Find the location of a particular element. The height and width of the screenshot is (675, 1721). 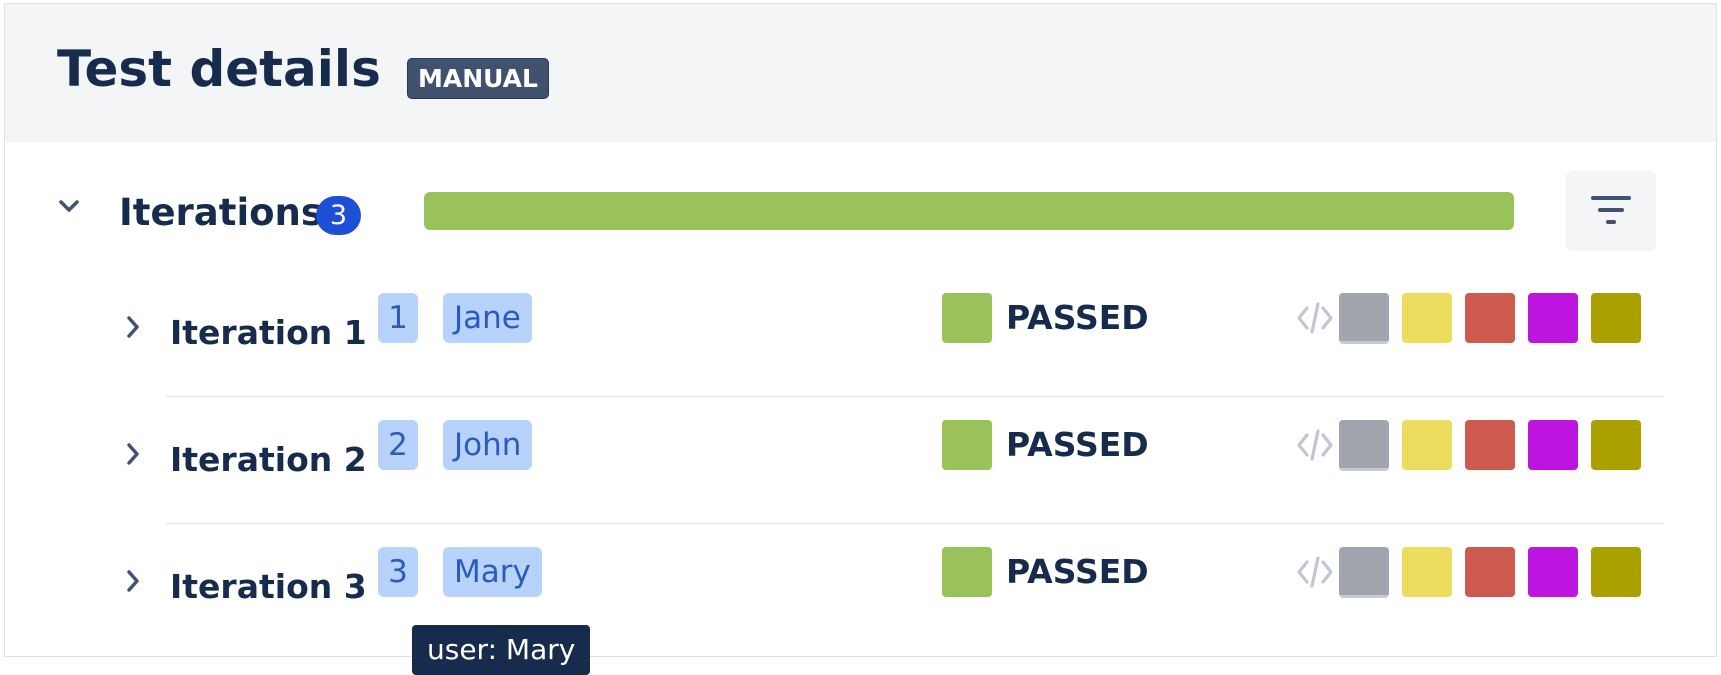

iteration-number-chip: 3 is located at coordinates (398, 572).